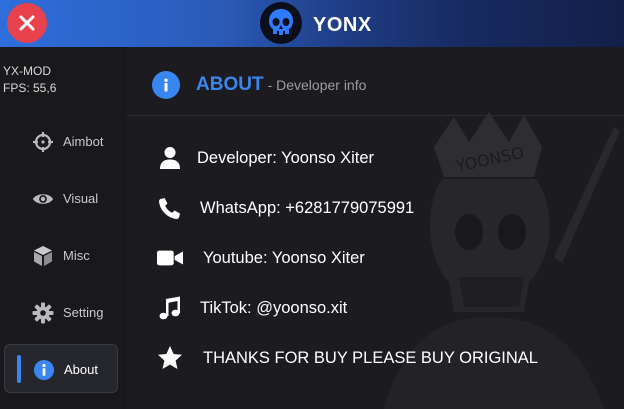 This screenshot has width=624, height=409. Describe the element at coordinates (170, 158) in the screenshot. I see `user-icon` at that location.